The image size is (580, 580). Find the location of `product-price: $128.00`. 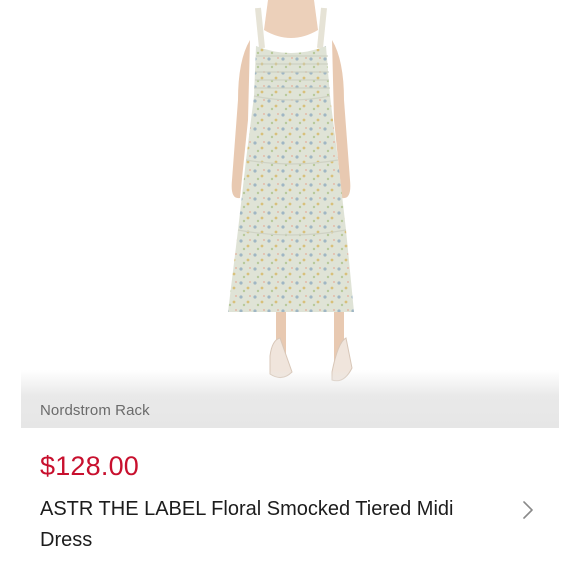

product-price: $128.00 is located at coordinates (89, 466).